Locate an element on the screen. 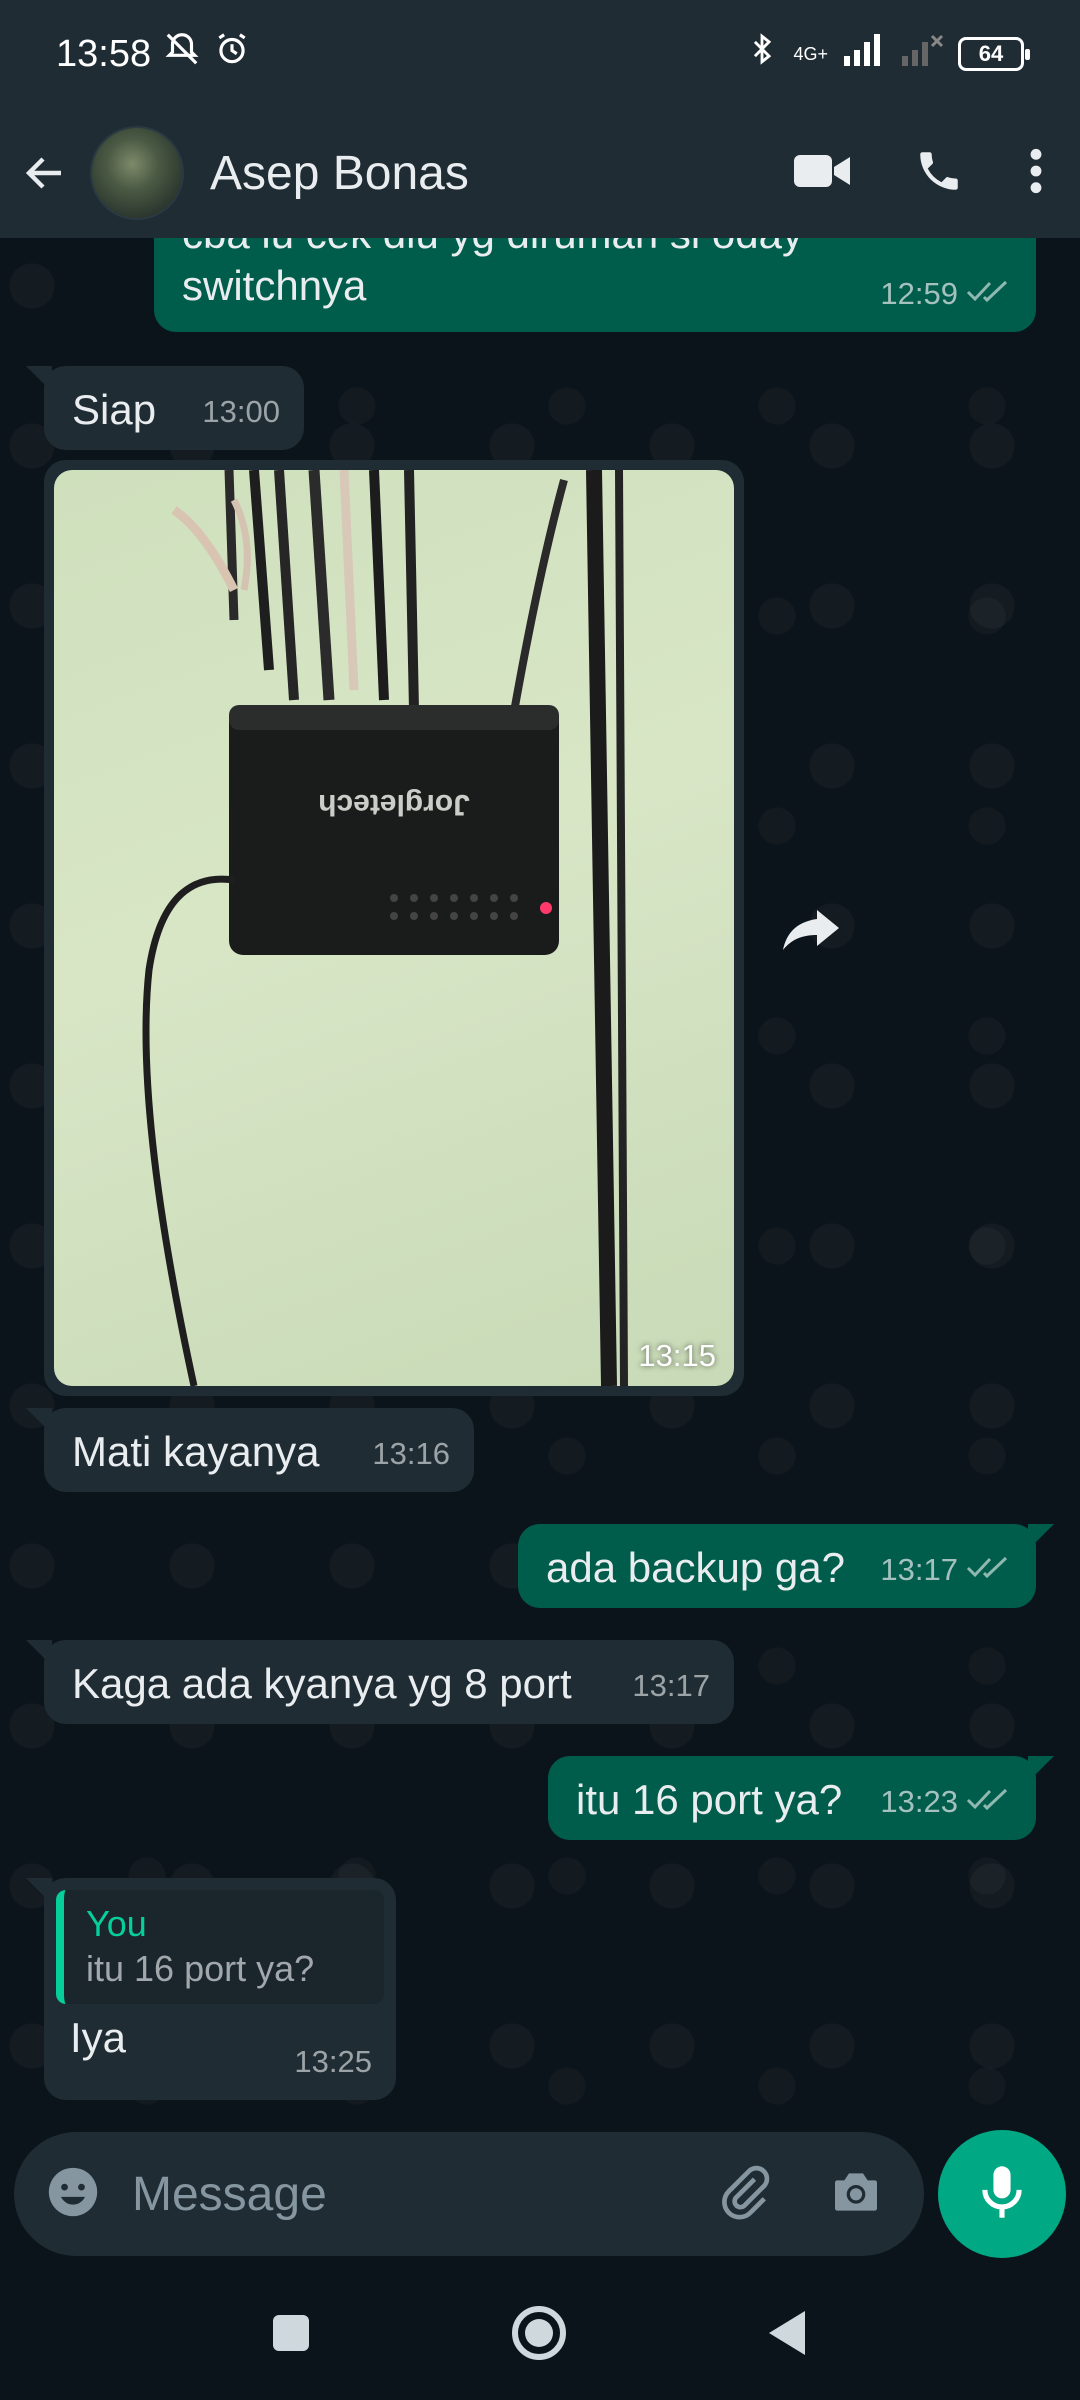 The height and width of the screenshot is (2400, 1080). message-time: 13:15 is located at coordinates (677, 1355).